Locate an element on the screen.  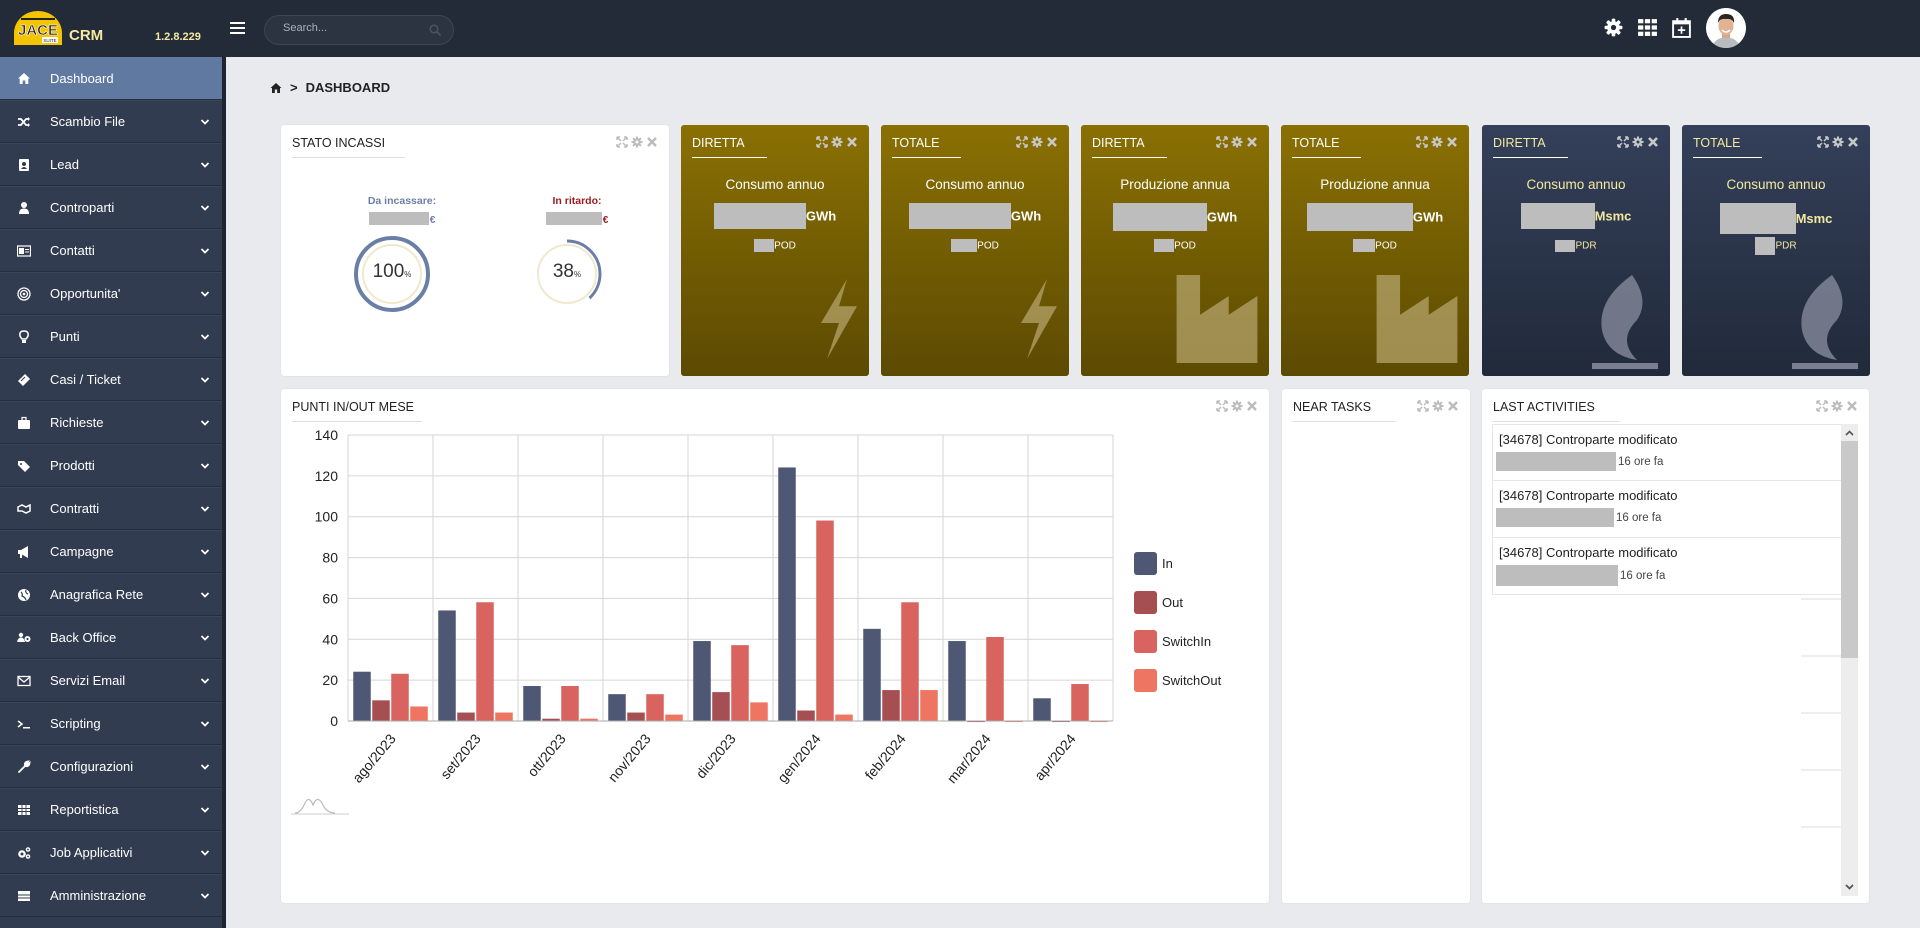
sidebar-item-controparti: Controparti is located at coordinates (111, 207).